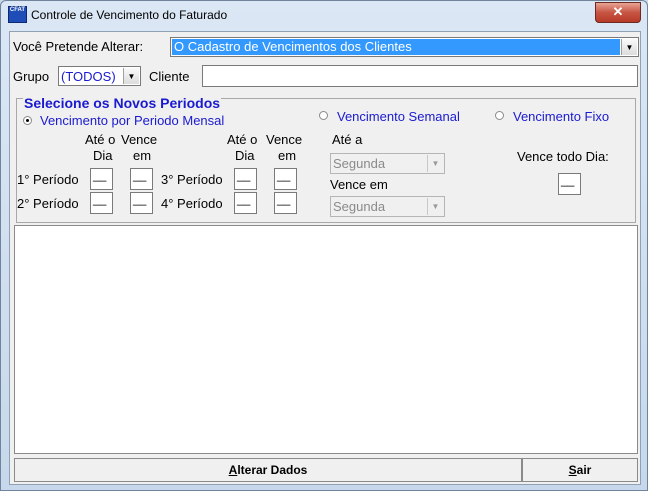 The height and width of the screenshot is (491, 648). Describe the element at coordinates (139, 139) in the screenshot. I see `col-vence-left: Vence` at that location.